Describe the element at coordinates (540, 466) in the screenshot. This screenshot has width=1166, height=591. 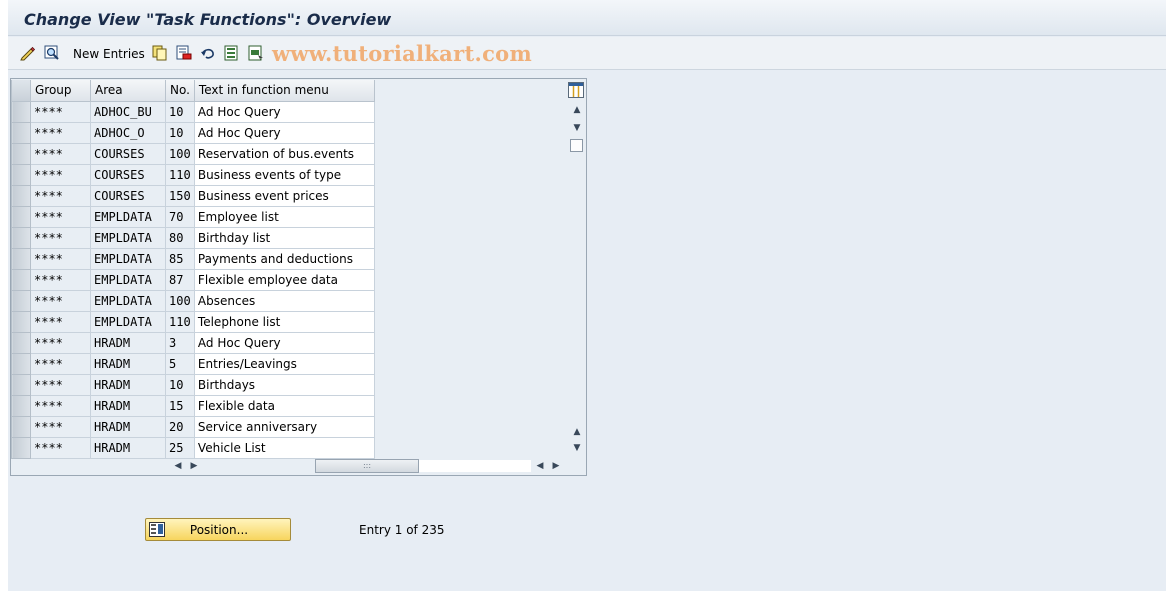
I see `scroll-left-end-icon: ◀` at that location.